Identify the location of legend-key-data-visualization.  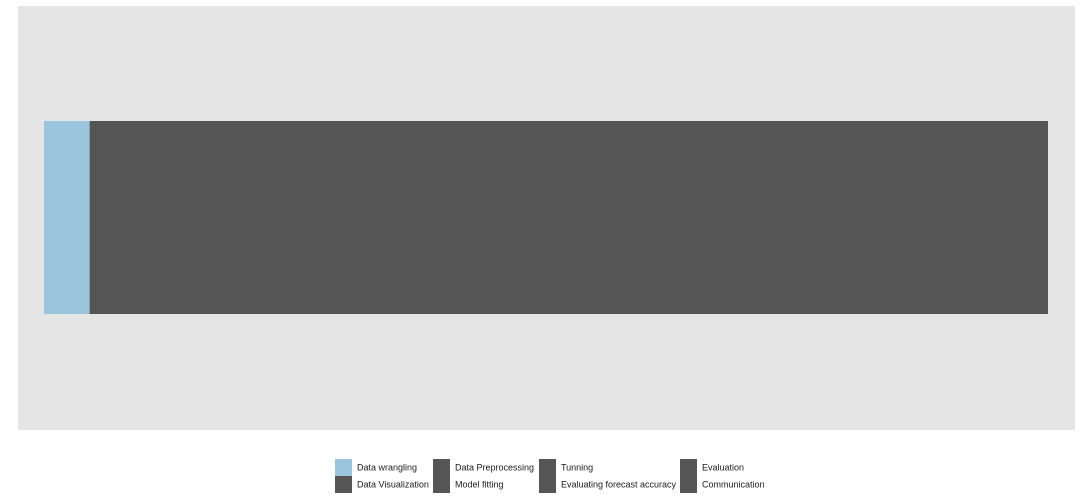
(343, 484).